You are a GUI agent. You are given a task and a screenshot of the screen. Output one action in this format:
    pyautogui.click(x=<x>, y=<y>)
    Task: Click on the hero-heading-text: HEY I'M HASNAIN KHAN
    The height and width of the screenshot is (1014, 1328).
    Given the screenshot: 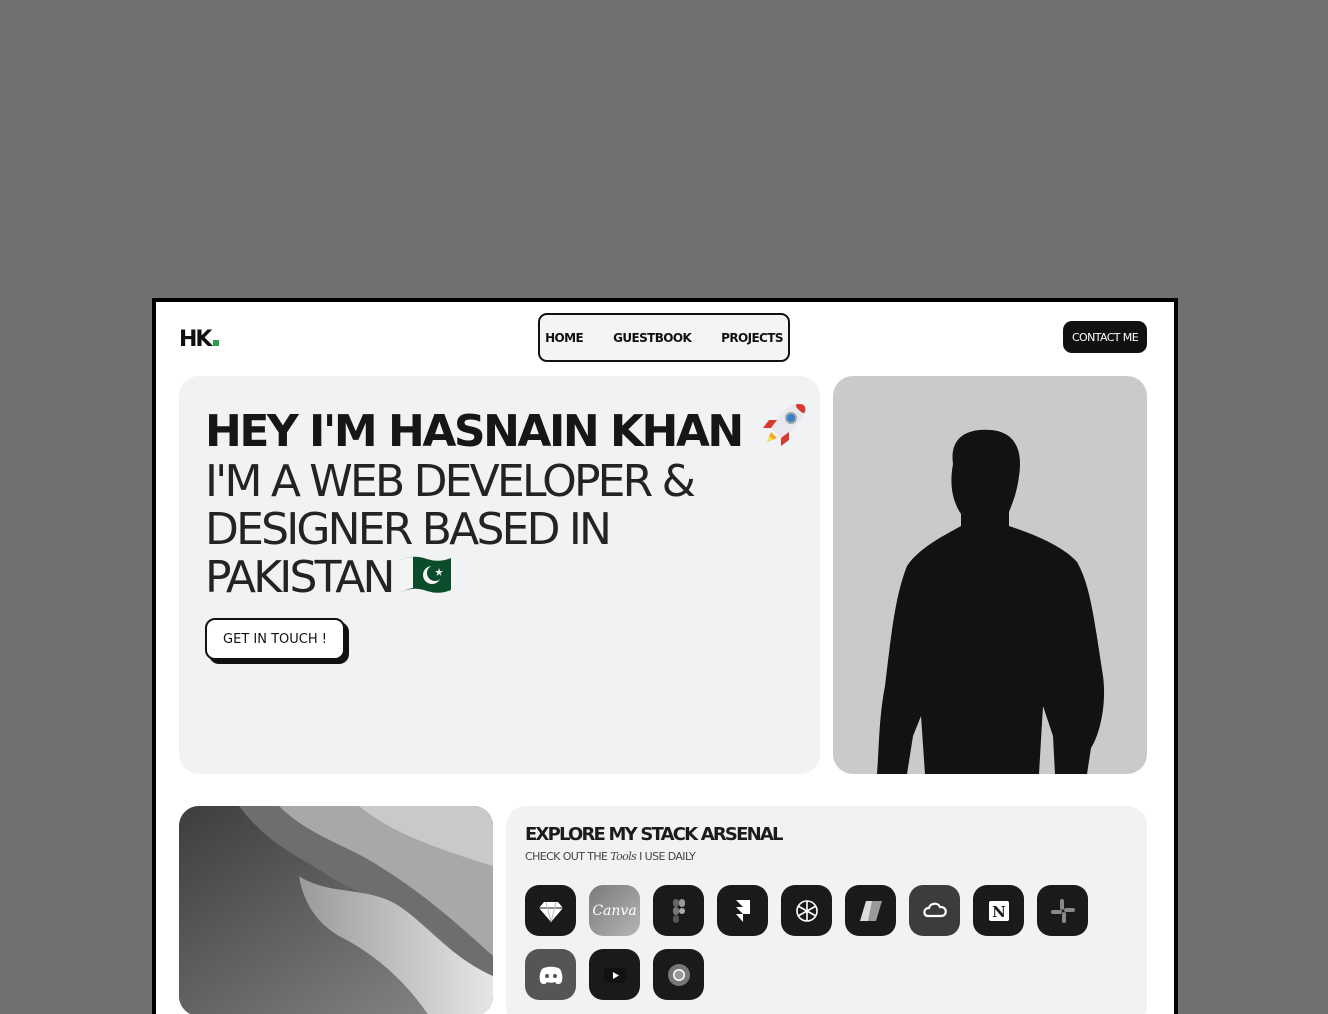 What is the action you would take?
    pyautogui.click(x=474, y=431)
    